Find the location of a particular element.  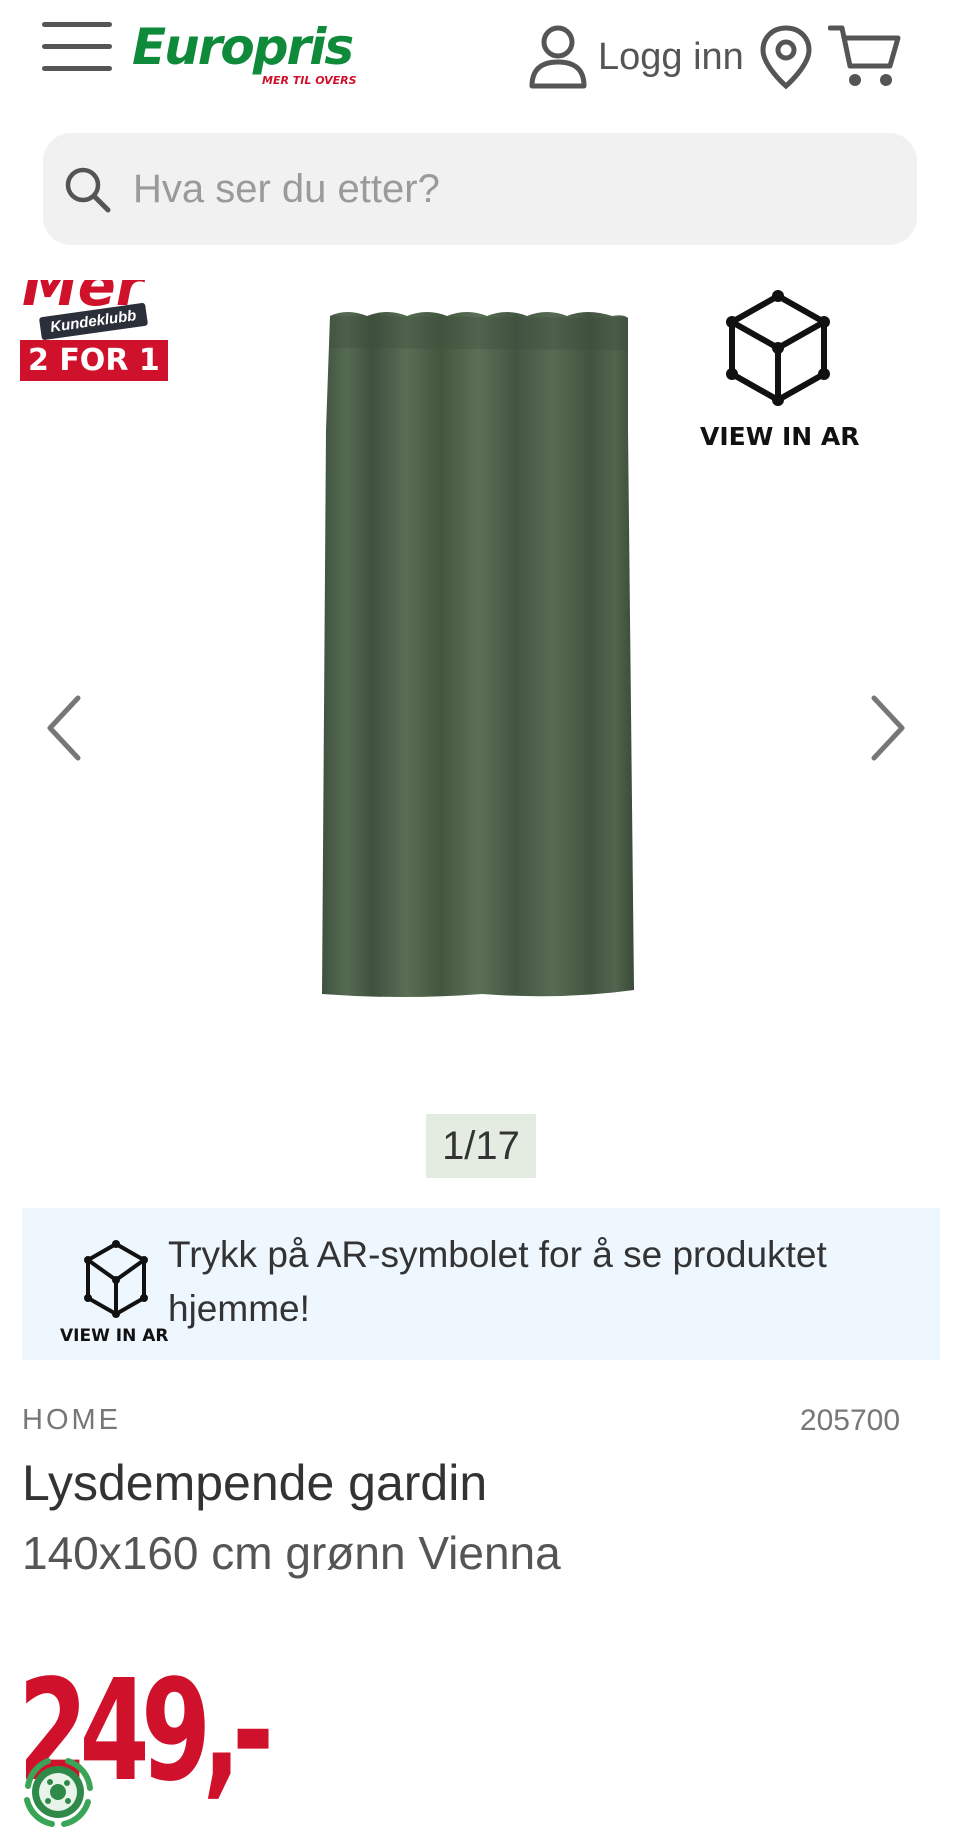

eco-recycle-icon is located at coordinates (58, 1792).